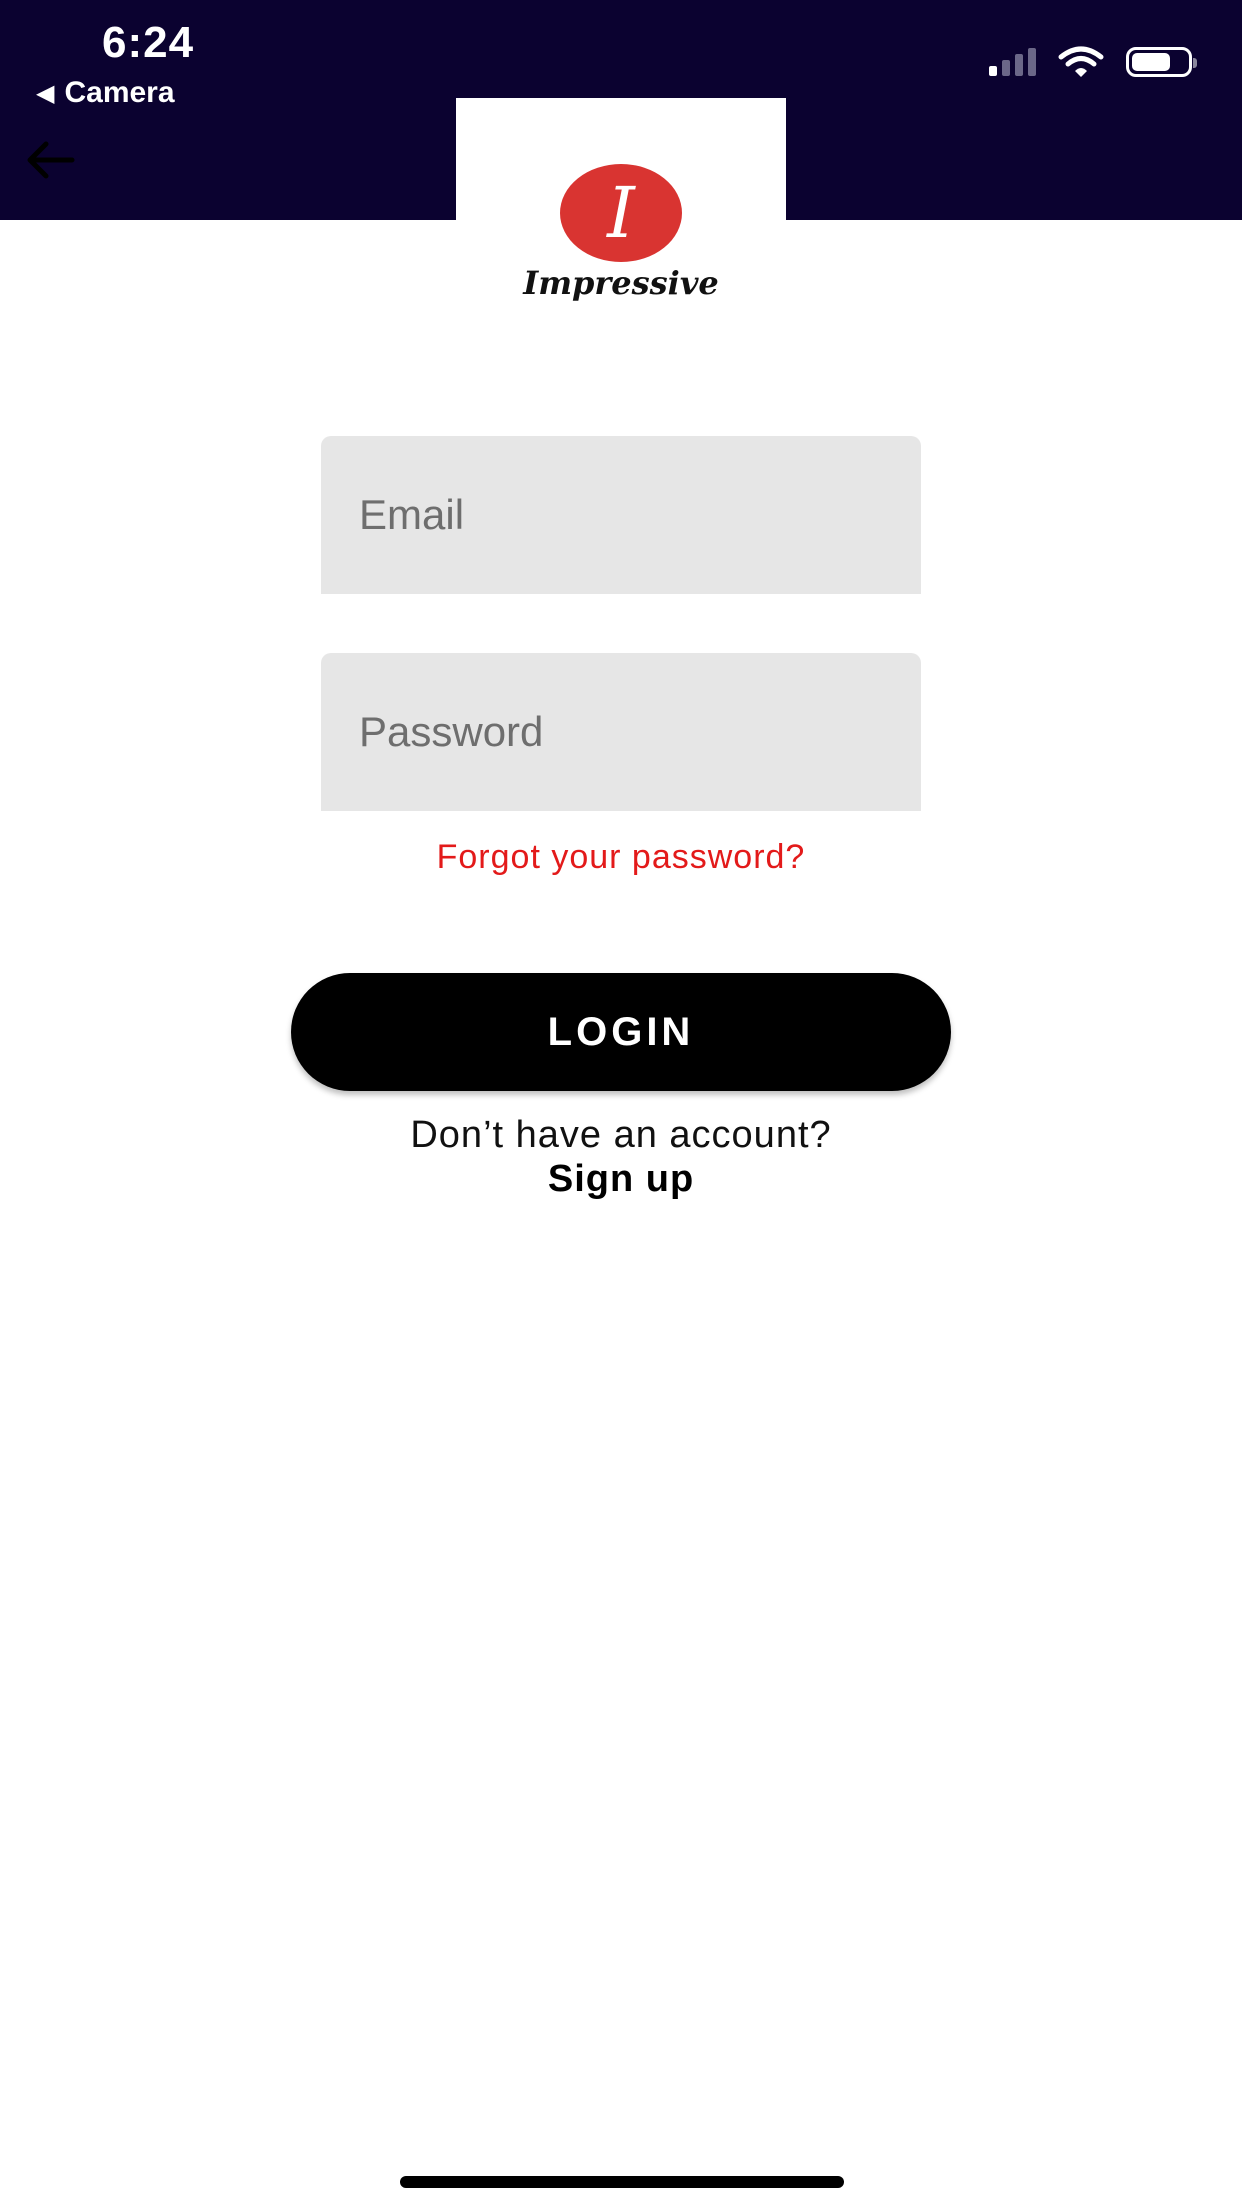 The image size is (1242, 2208). What do you see at coordinates (621, 1032) in the screenshot?
I see `login-button: LOGIN` at bounding box center [621, 1032].